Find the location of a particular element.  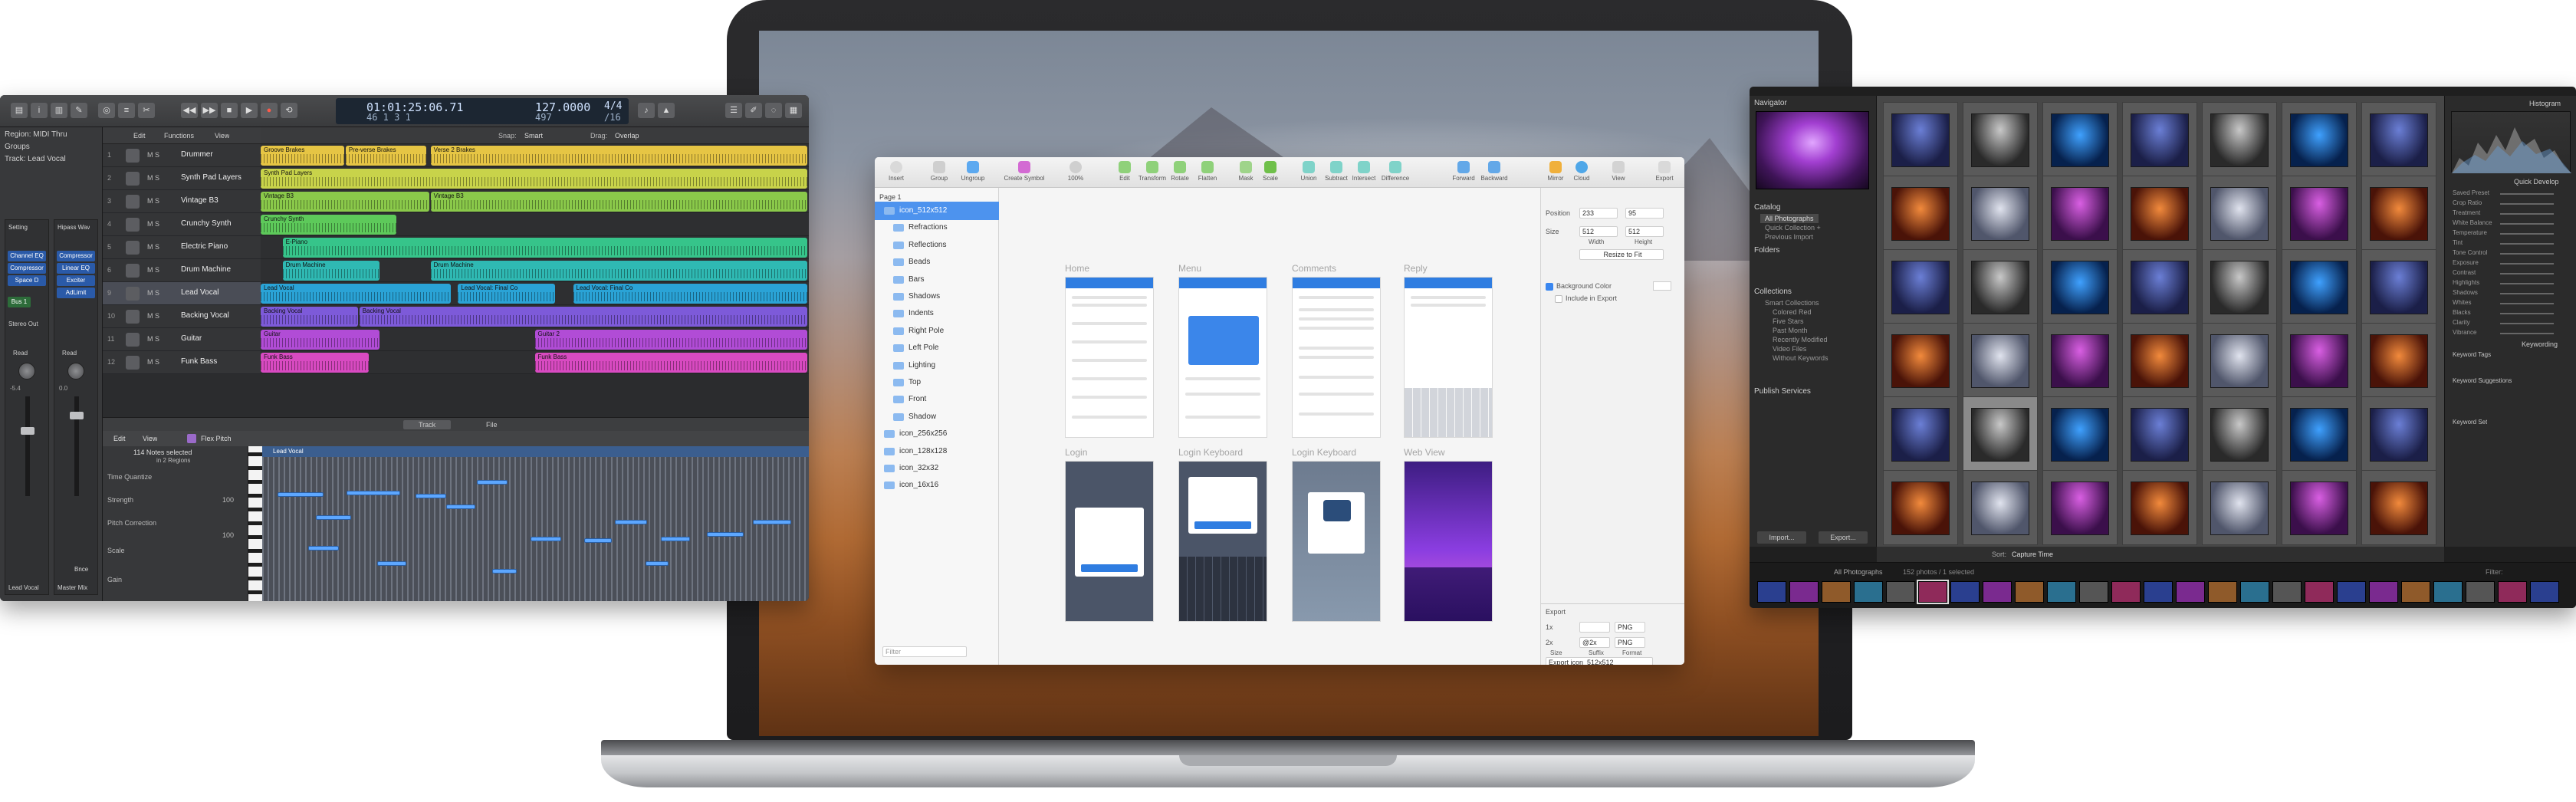

track-lane: Vintage B3 Vintage B3 is located at coordinates (535, 201).